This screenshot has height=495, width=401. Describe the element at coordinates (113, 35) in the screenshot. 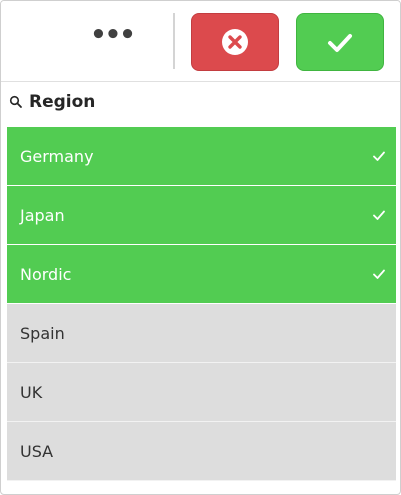

I see `more-dots-icon: •••` at that location.